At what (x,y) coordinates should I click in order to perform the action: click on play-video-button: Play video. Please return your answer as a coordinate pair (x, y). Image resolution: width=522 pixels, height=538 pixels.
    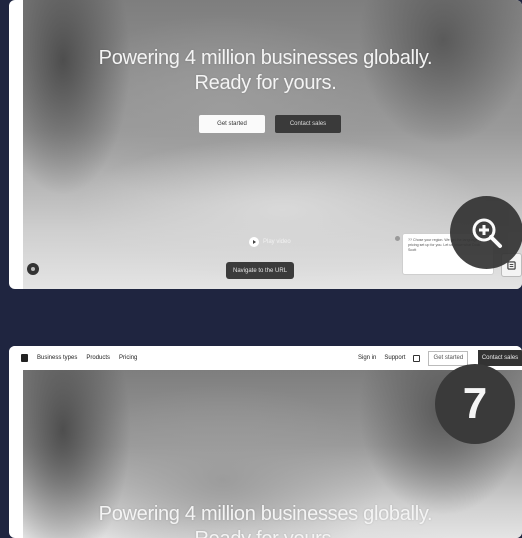
    Looking at the image, I should click on (270, 242).